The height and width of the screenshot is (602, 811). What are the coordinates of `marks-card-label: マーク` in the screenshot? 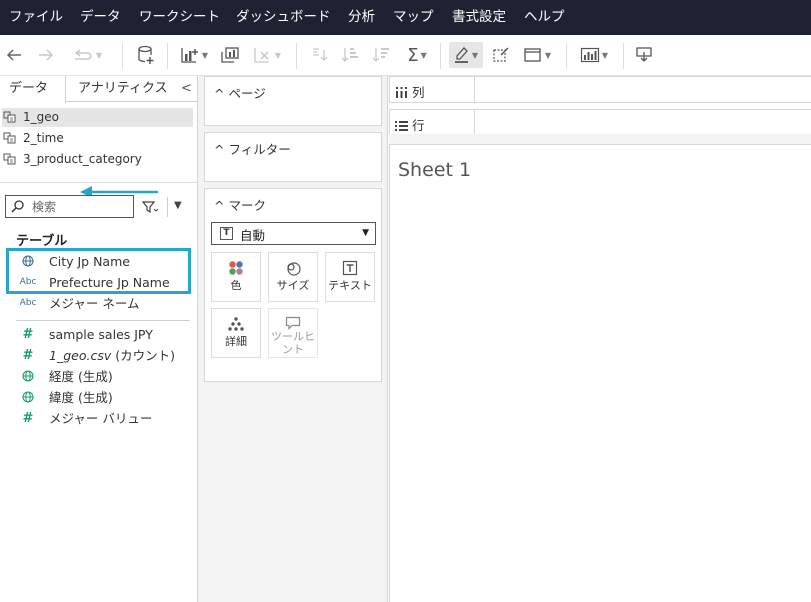 It's located at (247, 205).